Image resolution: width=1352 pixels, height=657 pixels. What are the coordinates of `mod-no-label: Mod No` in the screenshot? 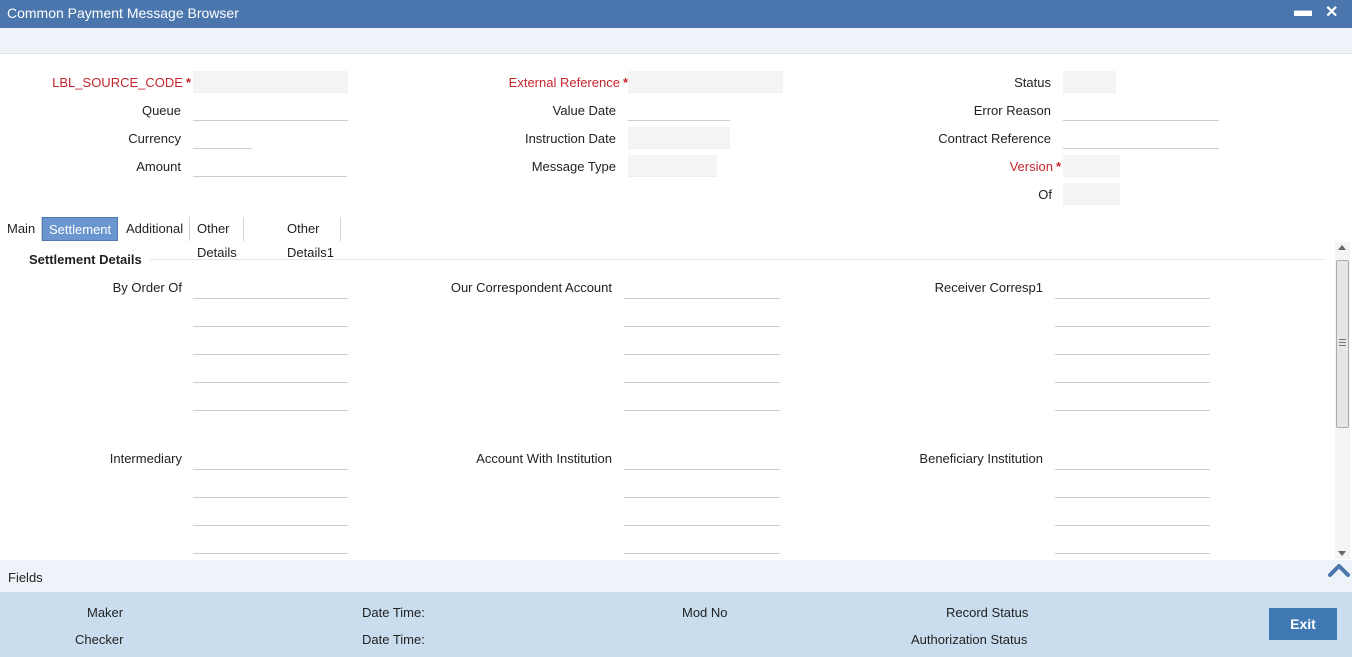 It's located at (705, 612).